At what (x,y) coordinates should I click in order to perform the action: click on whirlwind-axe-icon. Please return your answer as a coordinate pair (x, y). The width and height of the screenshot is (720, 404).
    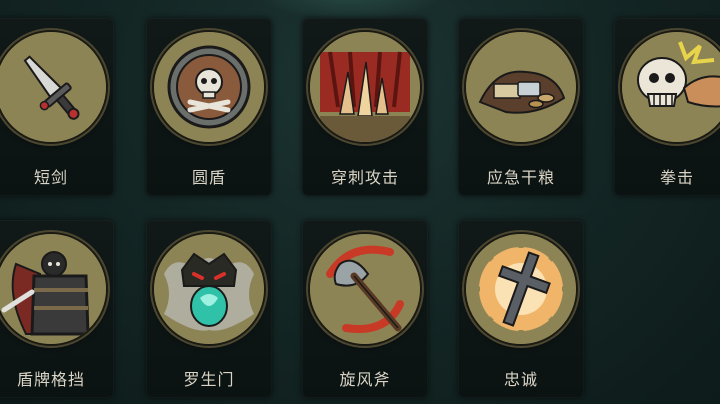
    Looking at the image, I should click on (365, 289).